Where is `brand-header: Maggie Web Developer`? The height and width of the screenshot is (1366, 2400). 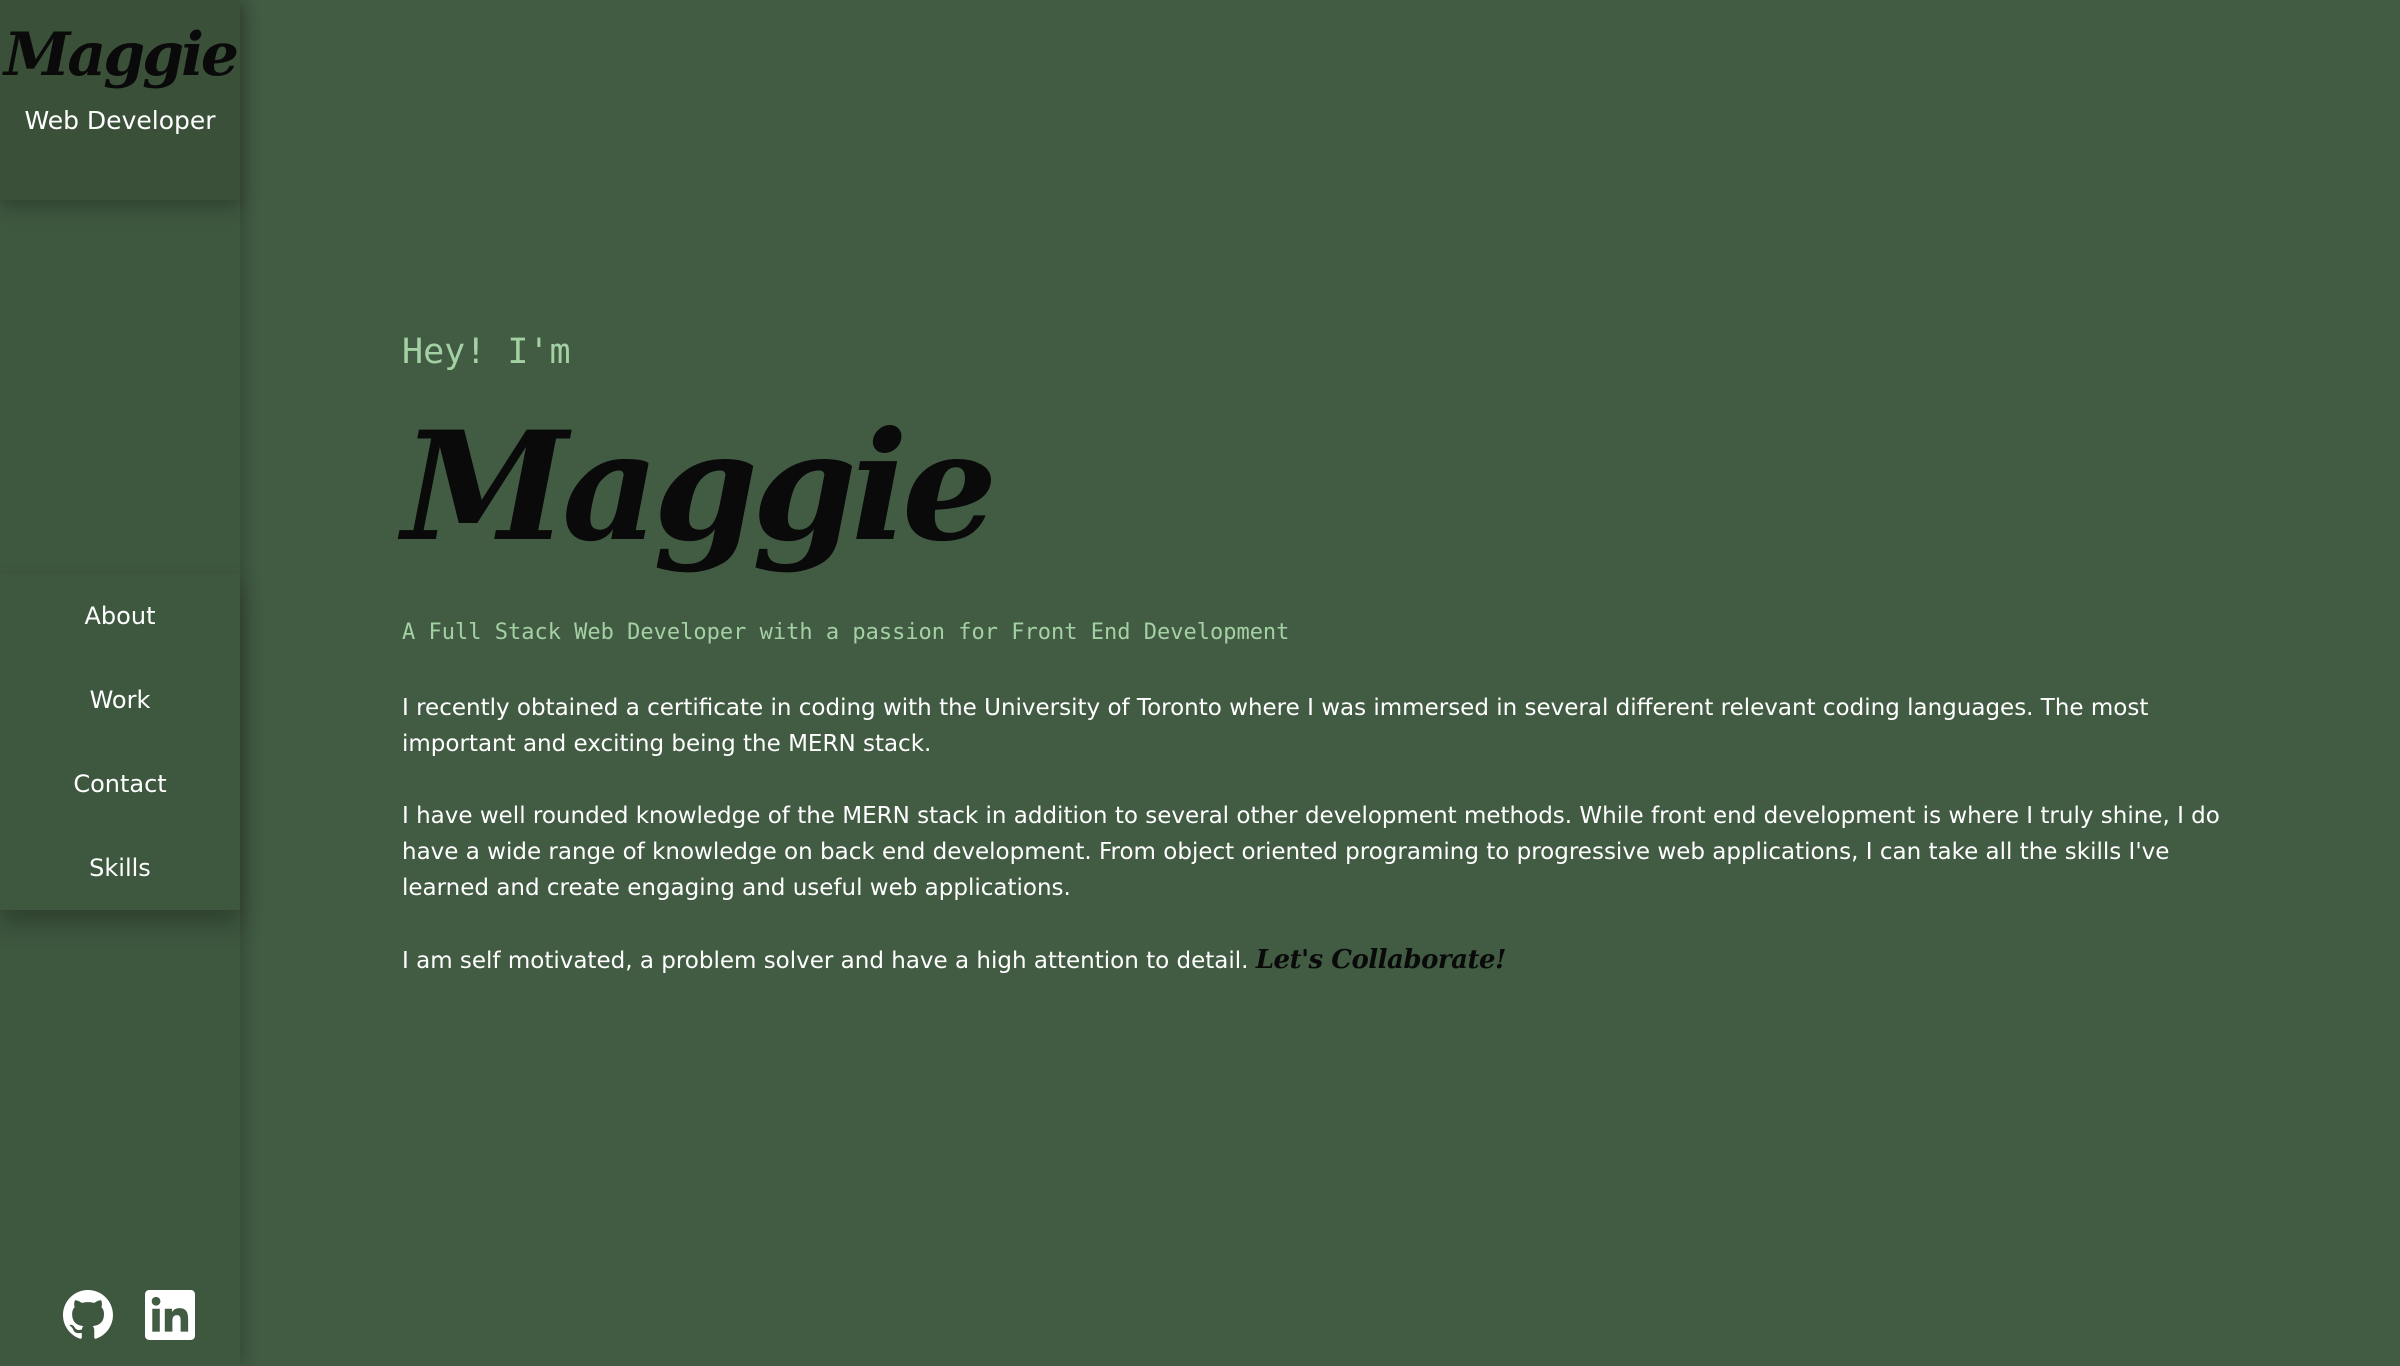
brand-header: Maggie Web Developer is located at coordinates (120, 100).